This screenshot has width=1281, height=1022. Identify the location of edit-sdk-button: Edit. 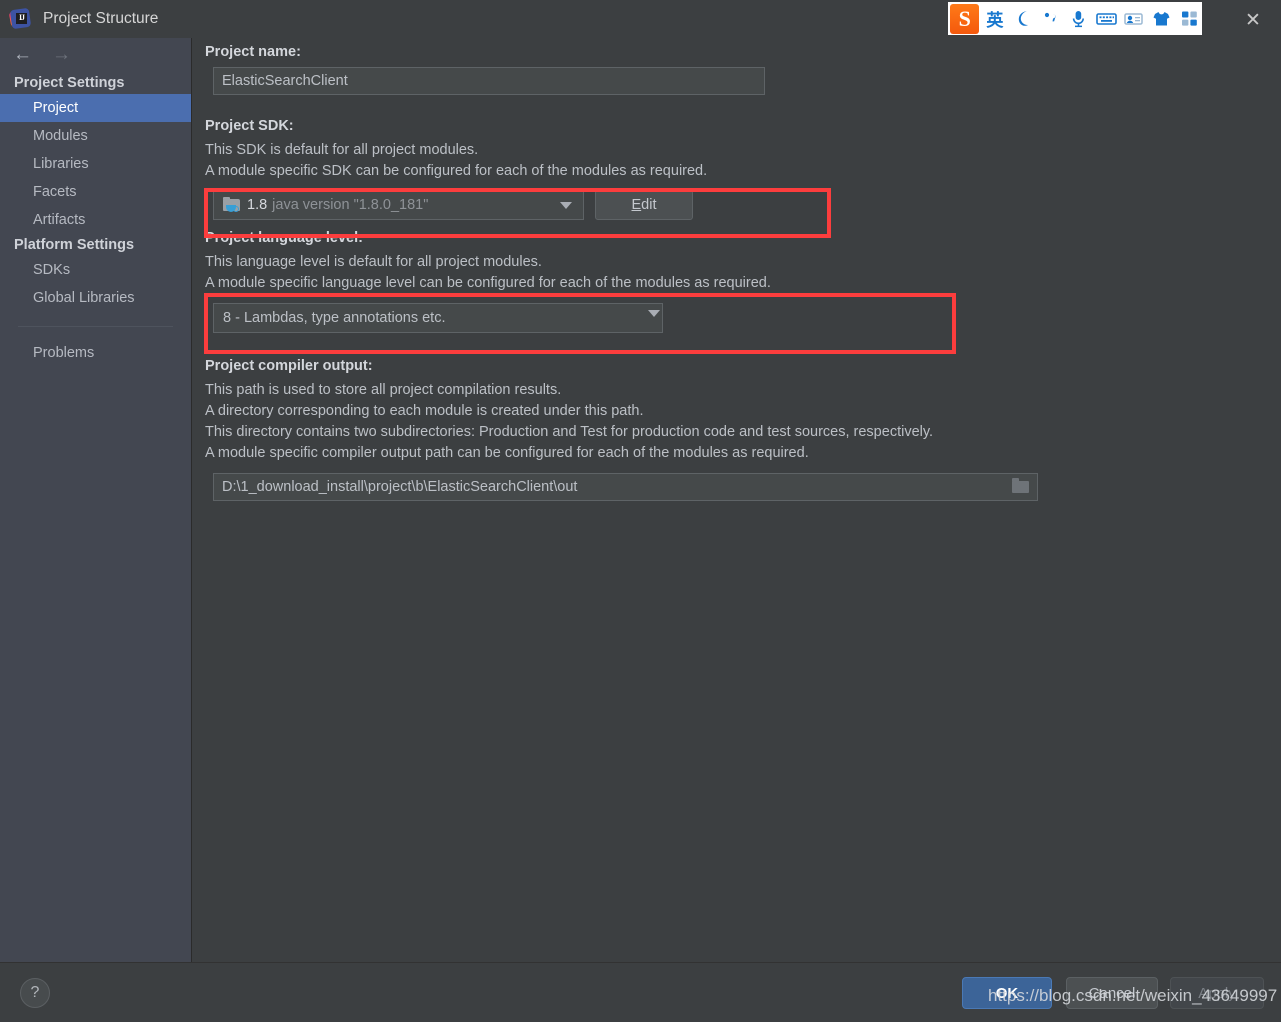
(644, 205).